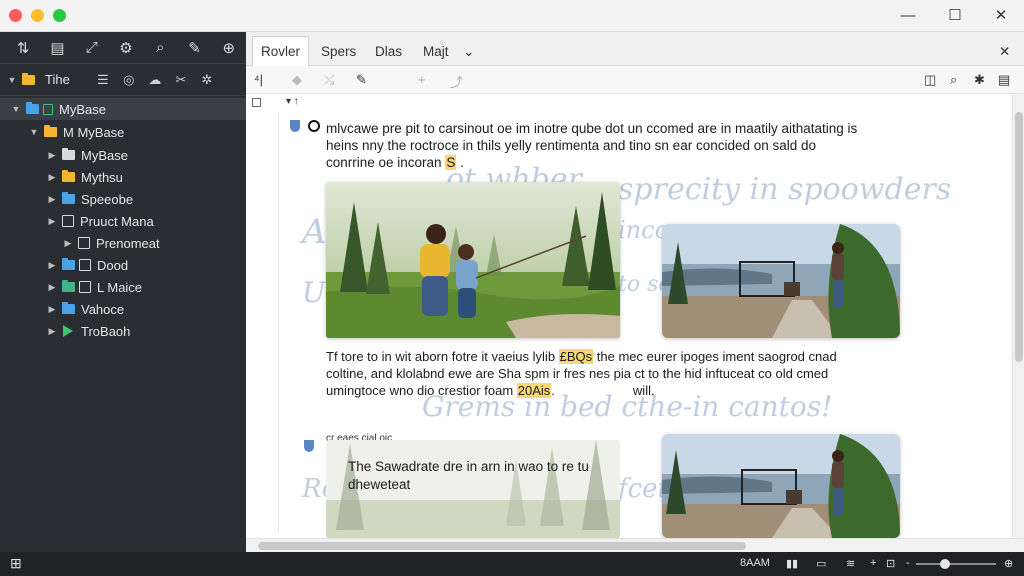 The height and width of the screenshot is (576, 1024). I want to click on sidebar-header-label: Tihe, so click(57, 79).